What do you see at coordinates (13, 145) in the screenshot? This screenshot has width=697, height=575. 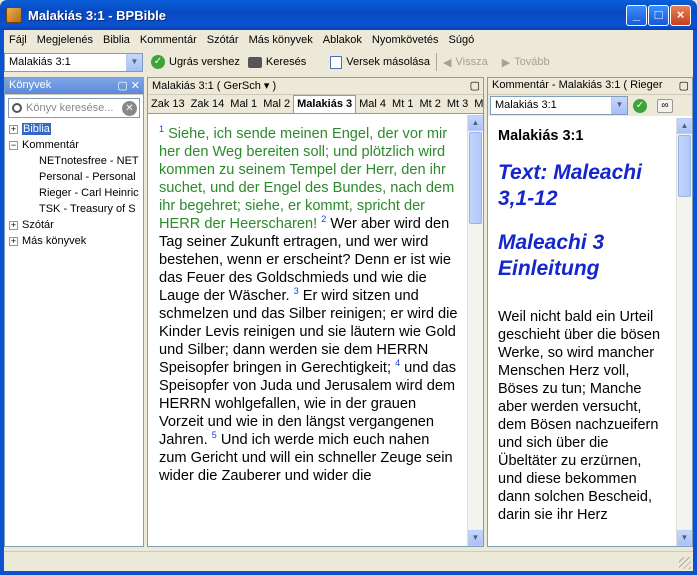 I see `collapse-icon: −` at bounding box center [13, 145].